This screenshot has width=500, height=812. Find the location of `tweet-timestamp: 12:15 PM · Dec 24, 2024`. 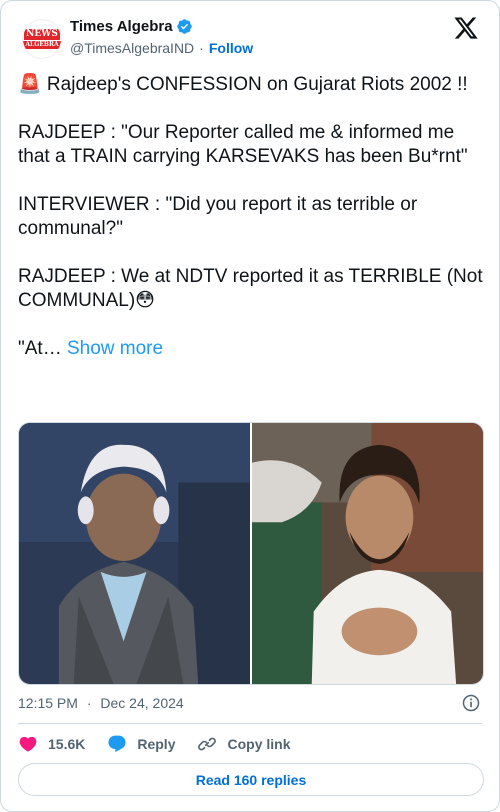

tweet-timestamp: 12:15 PM · Dec 24, 2024 is located at coordinates (101, 703).